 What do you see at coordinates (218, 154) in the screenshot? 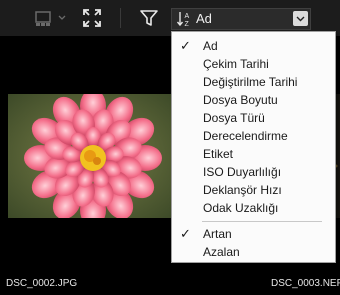
I see `menu-item-label: Etiket` at bounding box center [218, 154].